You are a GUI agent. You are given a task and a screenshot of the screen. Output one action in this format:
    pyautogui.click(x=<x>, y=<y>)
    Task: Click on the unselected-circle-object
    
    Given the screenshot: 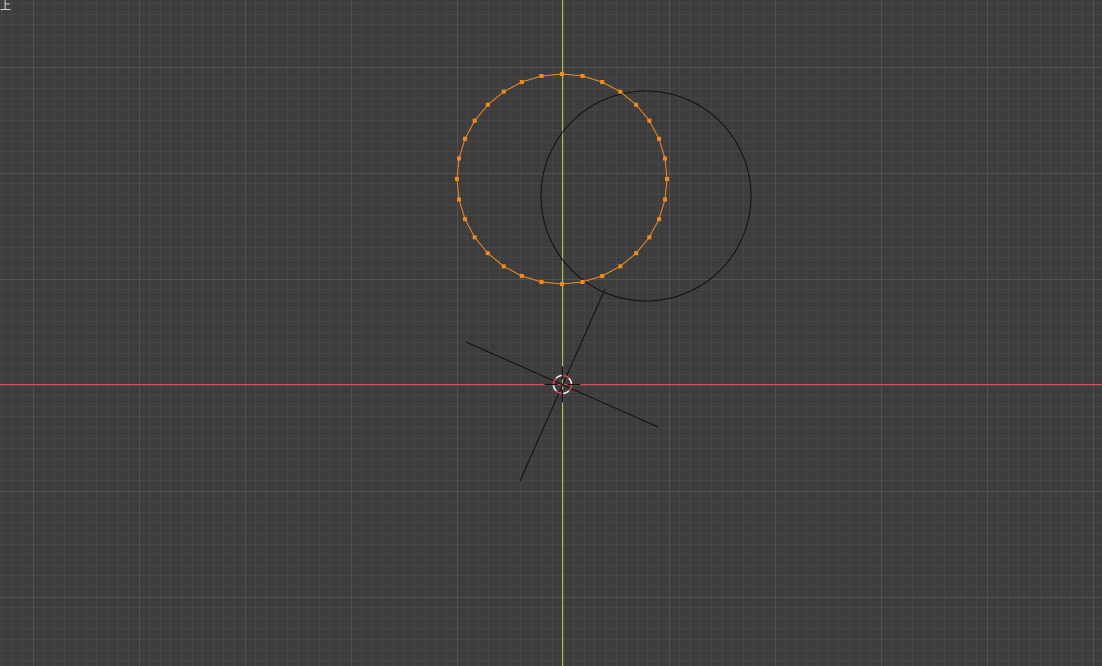 What is the action you would take?
    pyautogui.click(x=646, y=196)
    